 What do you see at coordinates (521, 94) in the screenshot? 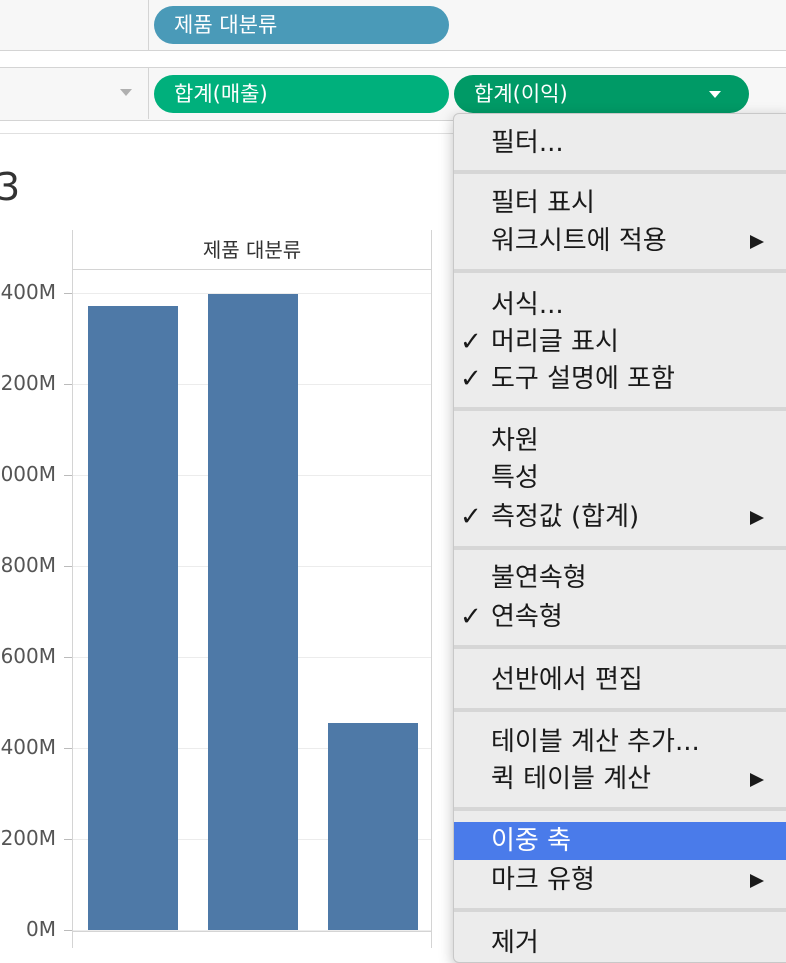
I see `pill-label: 합계(이익)` at bounding box center [521, 94].